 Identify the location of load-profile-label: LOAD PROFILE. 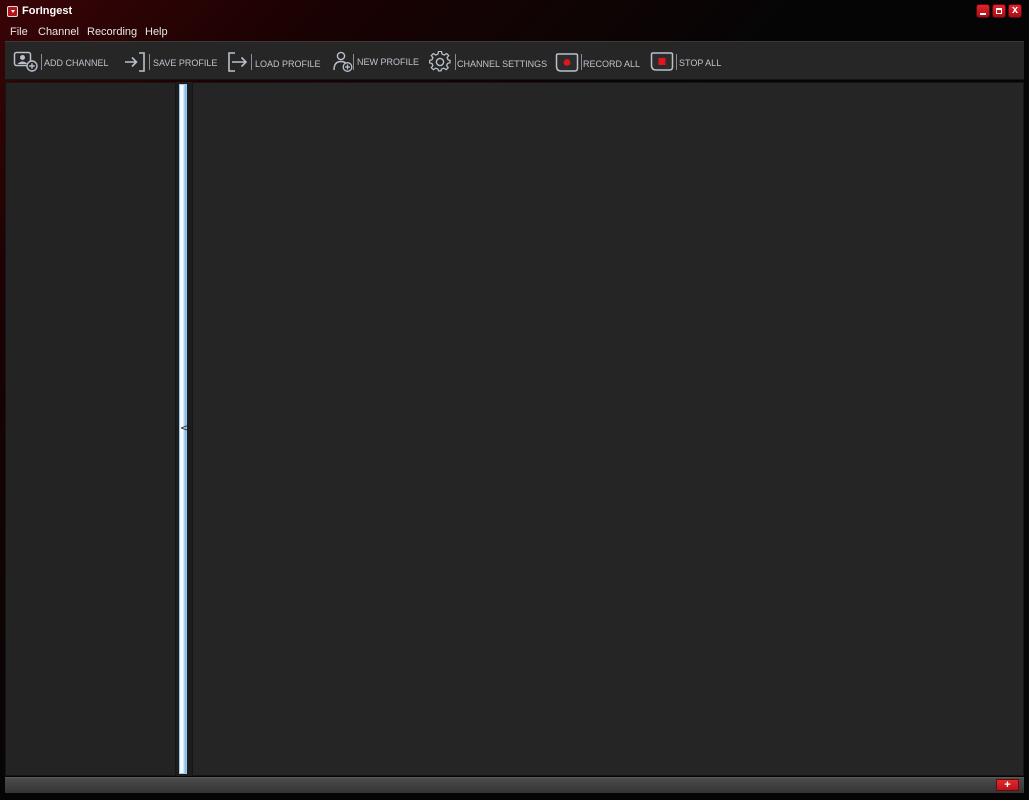
(288, 64).